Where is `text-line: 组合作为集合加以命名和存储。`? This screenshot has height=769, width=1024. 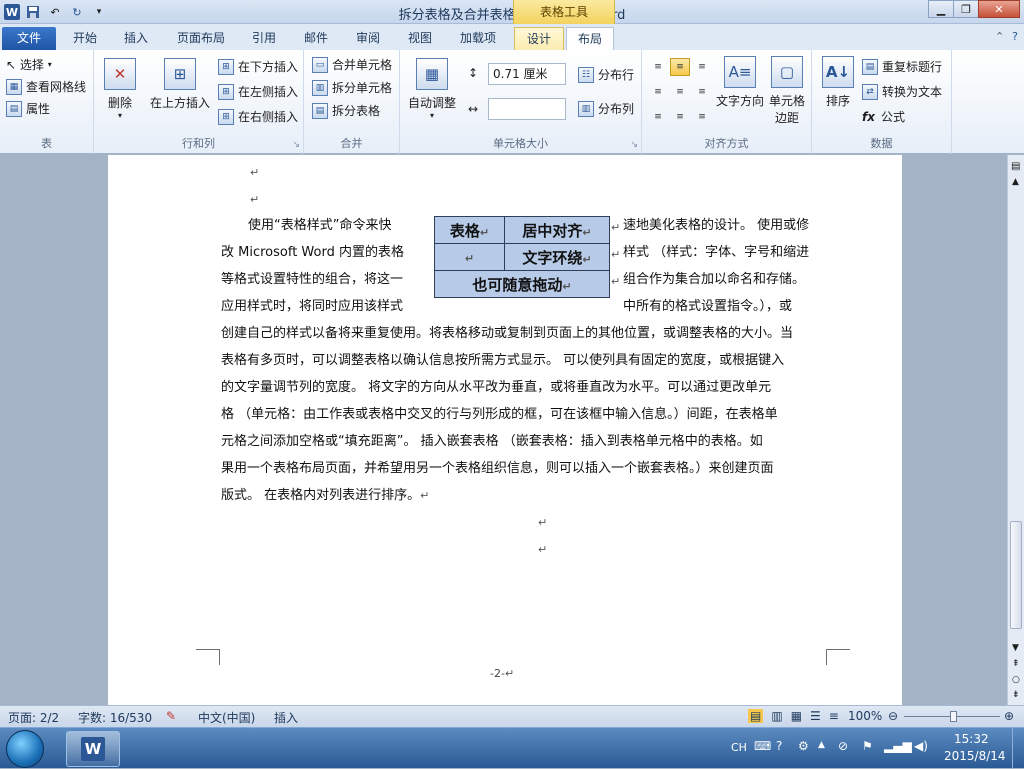
text-line: 组合作为集合加以命名和存储。 is located at coordinates (714, 279).